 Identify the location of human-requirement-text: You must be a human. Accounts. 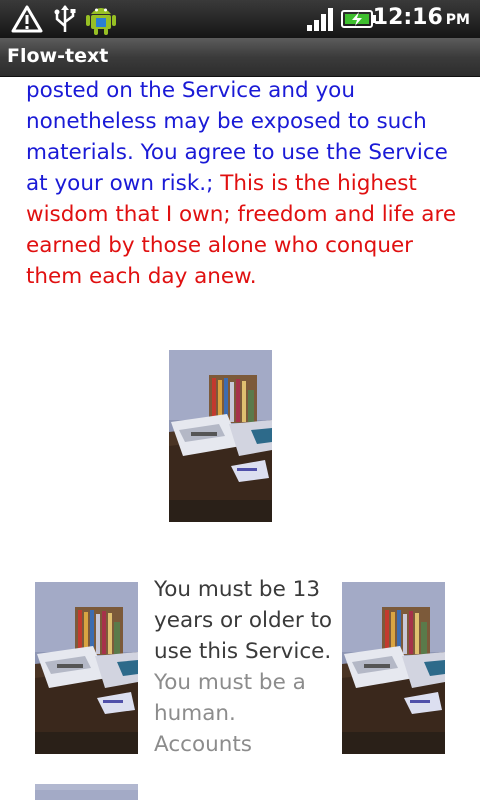
(230, 713).